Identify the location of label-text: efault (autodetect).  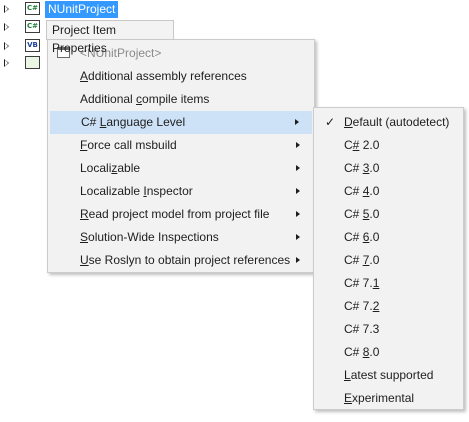
(401, 122).